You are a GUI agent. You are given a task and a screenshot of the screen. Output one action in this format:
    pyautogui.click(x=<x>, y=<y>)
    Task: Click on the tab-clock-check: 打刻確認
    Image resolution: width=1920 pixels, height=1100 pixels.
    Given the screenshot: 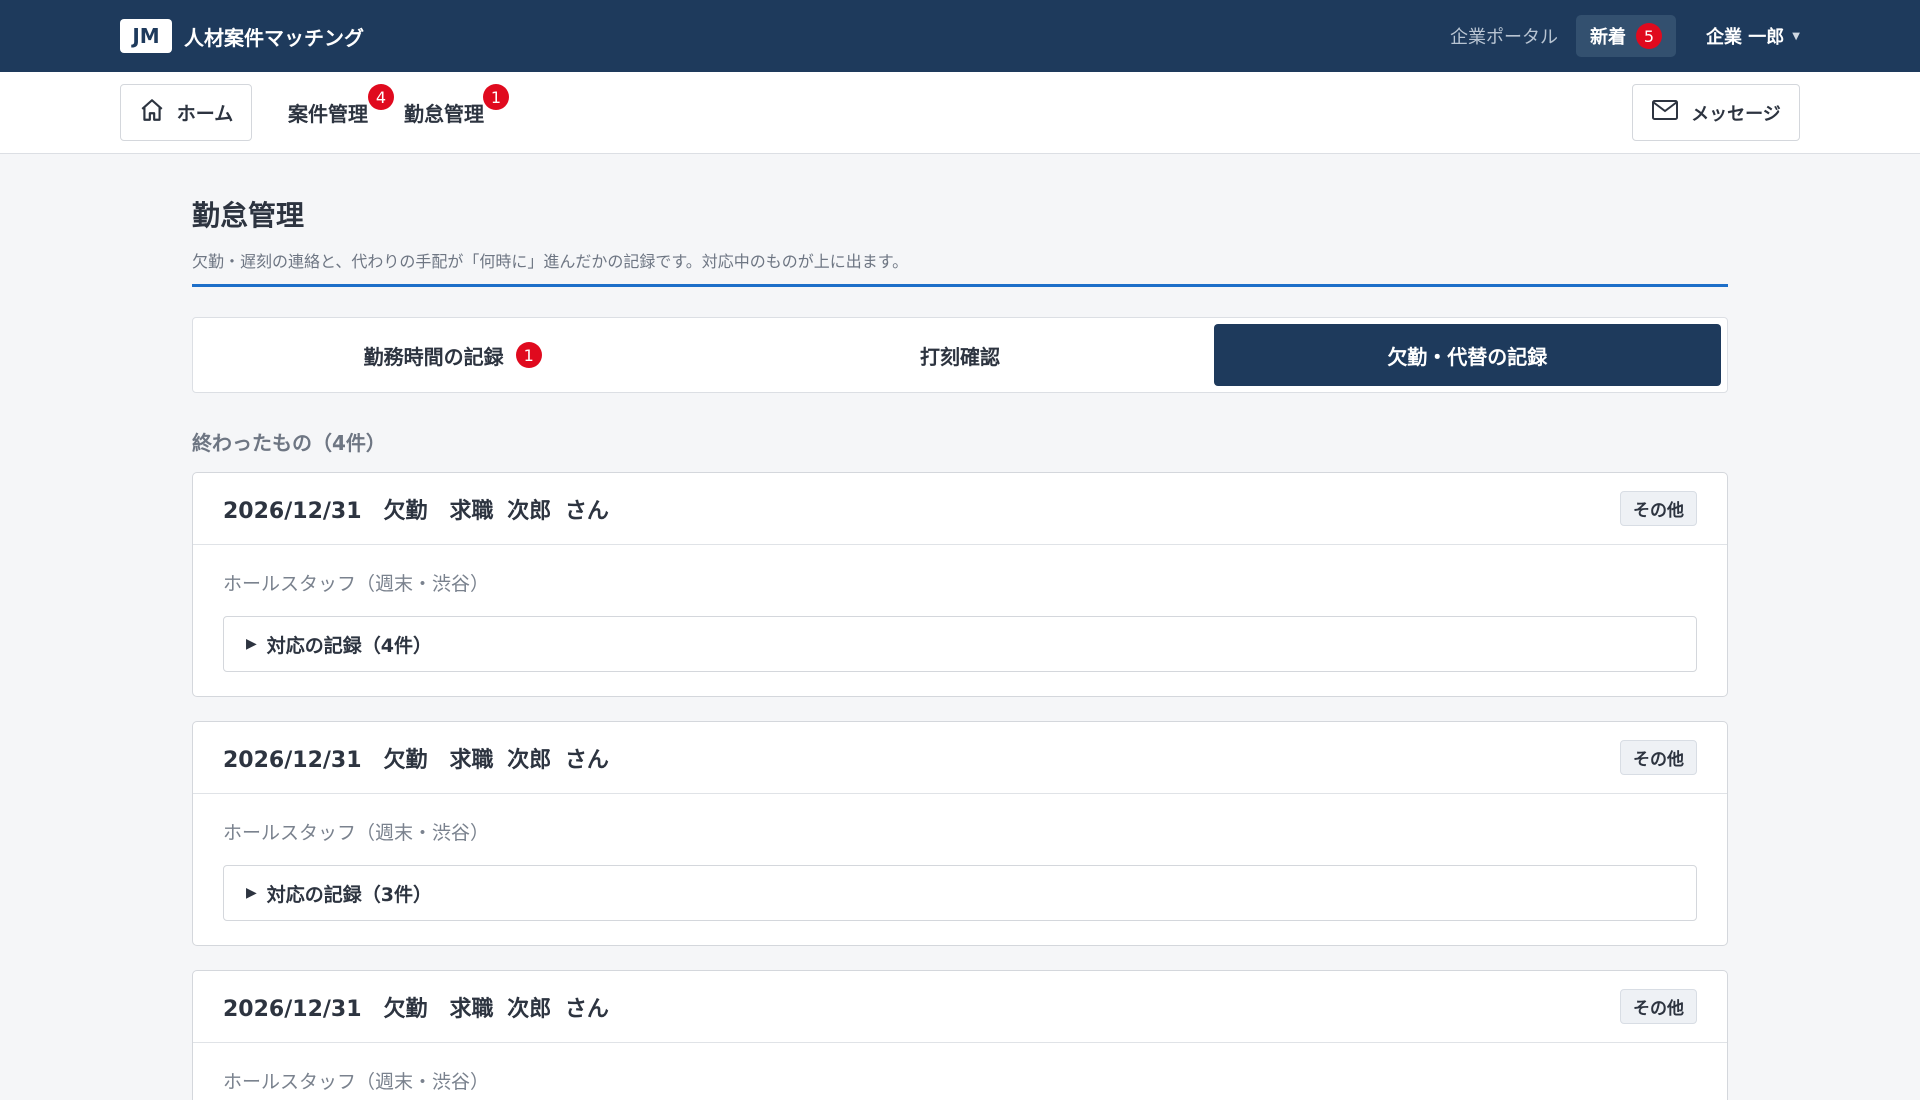 What is the action you would take?
    pyautogui.click(x=959, y=355)
    